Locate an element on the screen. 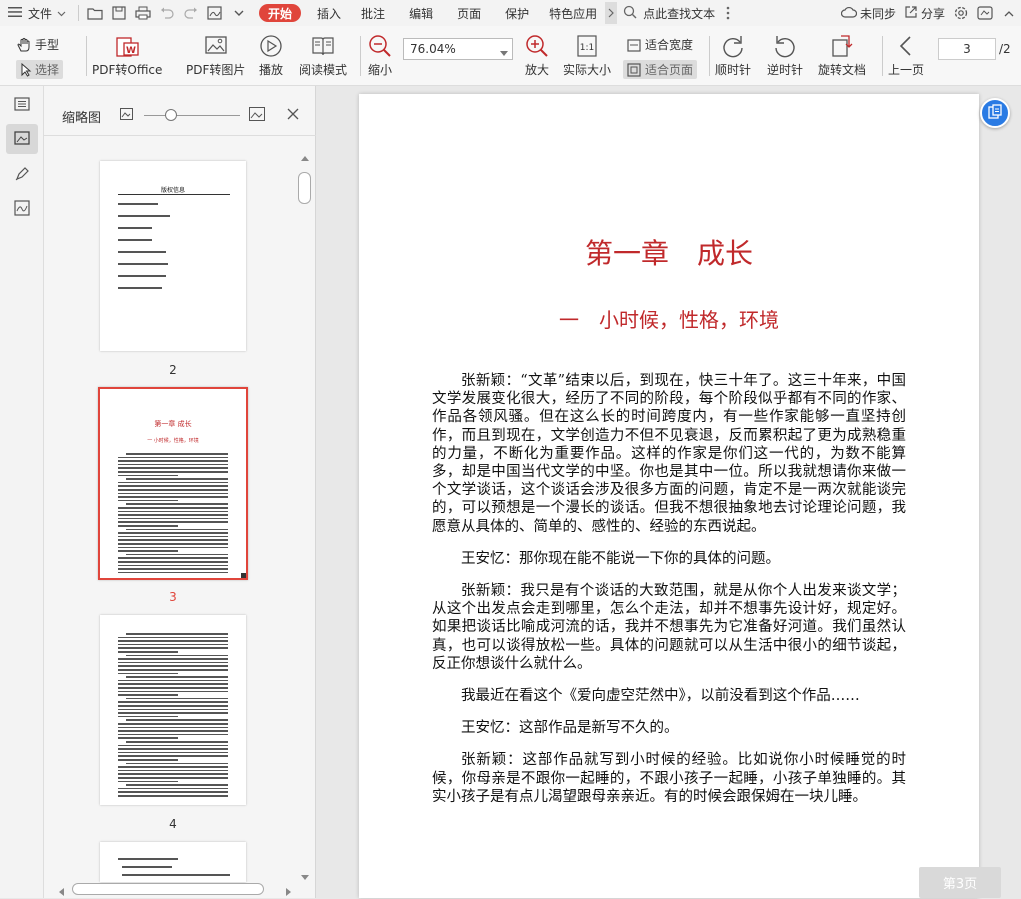  hamburger-icon is located at coordinates (15, 13).